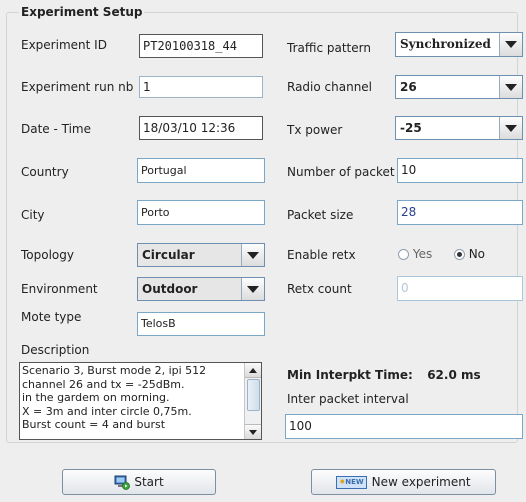  Describe the element at coordinates (33, 215) in the screenshot. I see `city-label: City` at that location.